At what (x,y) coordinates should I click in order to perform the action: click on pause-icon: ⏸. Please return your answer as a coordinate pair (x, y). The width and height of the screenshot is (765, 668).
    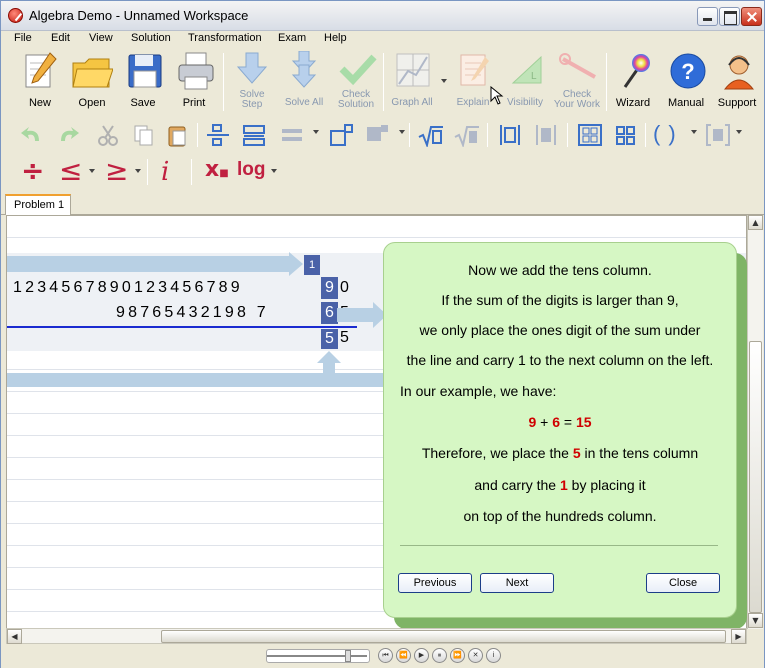
    Looking at the image, I should click on (439, 655).